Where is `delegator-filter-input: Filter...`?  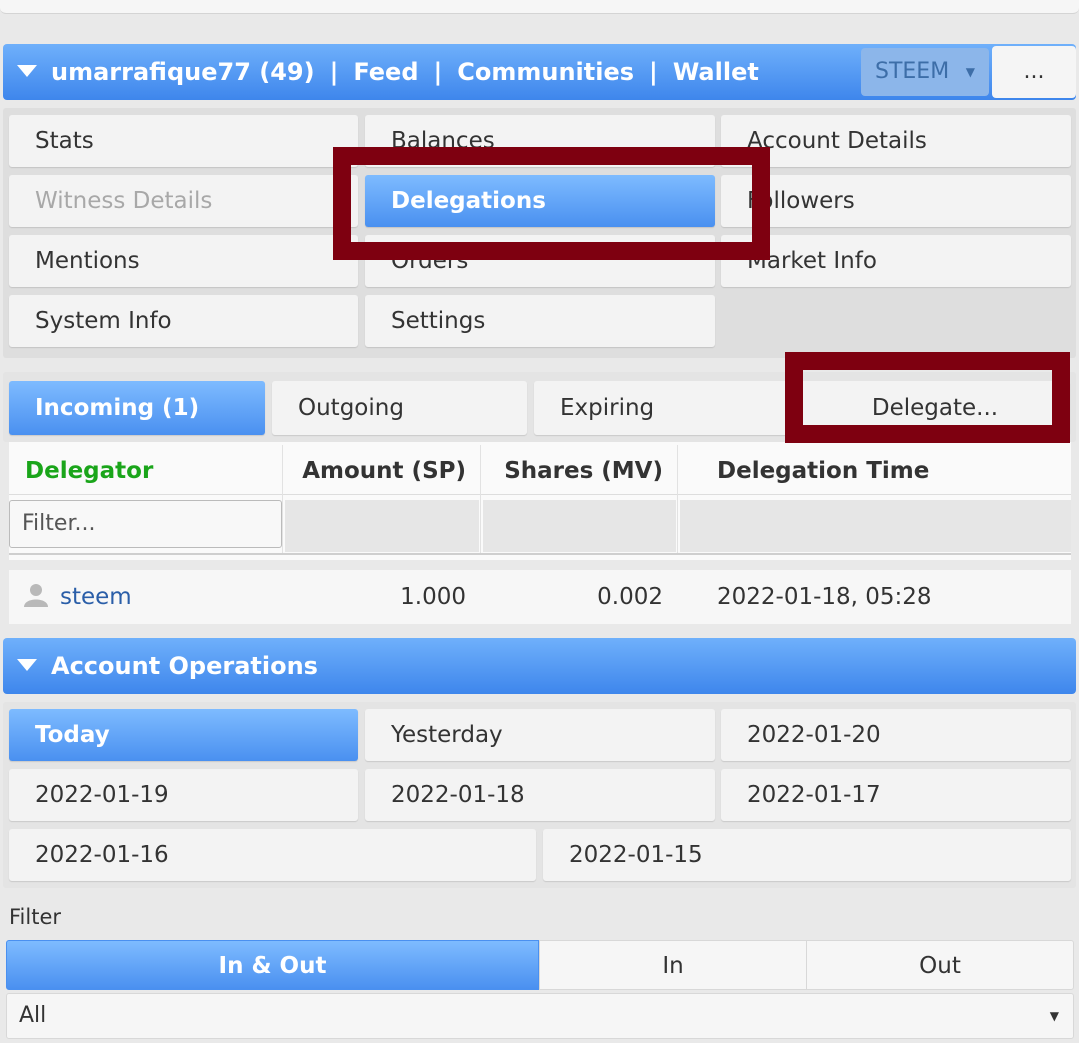
delegator-filter-input: Filter... is located at coordinates (145, 524).